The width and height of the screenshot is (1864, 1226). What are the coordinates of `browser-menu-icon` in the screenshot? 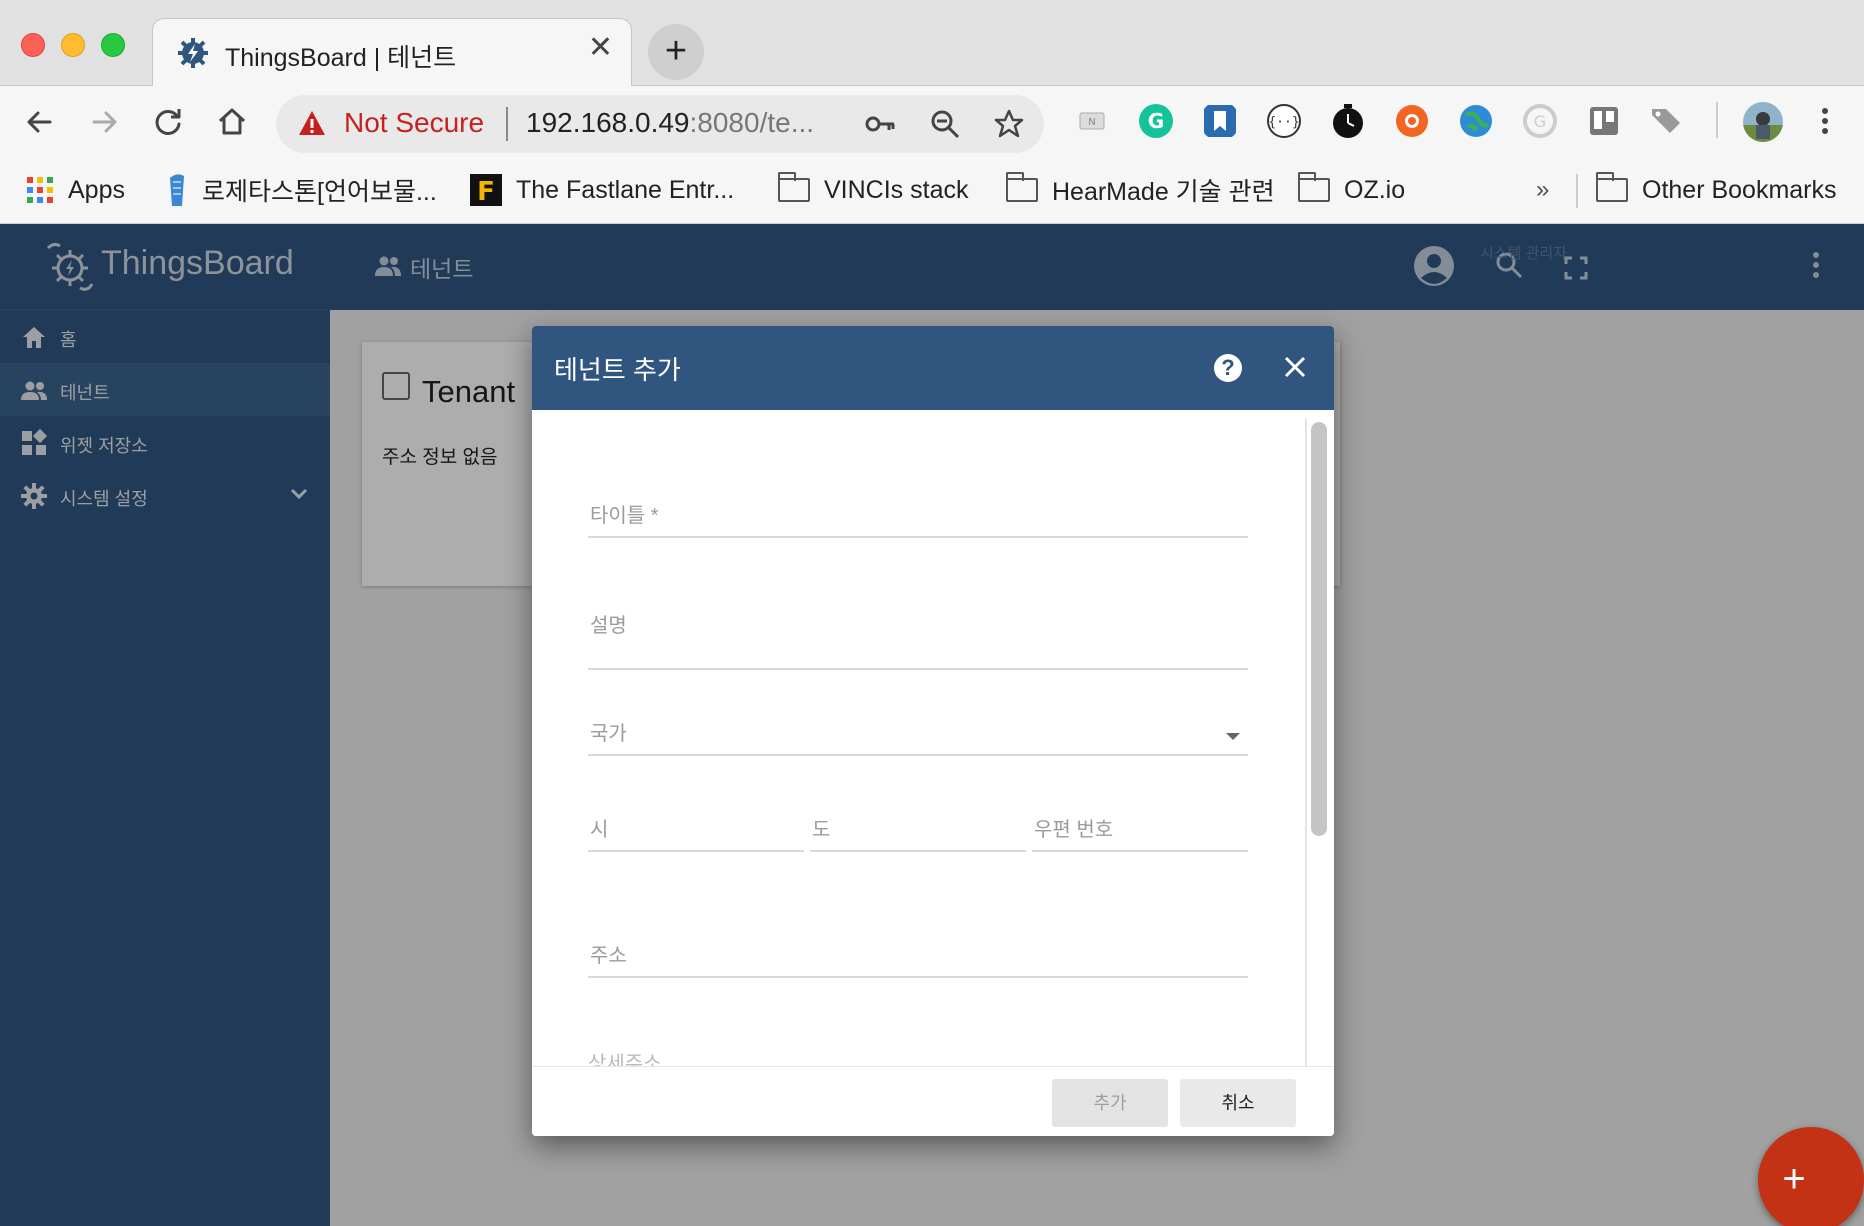 It's located at (1825, 121).